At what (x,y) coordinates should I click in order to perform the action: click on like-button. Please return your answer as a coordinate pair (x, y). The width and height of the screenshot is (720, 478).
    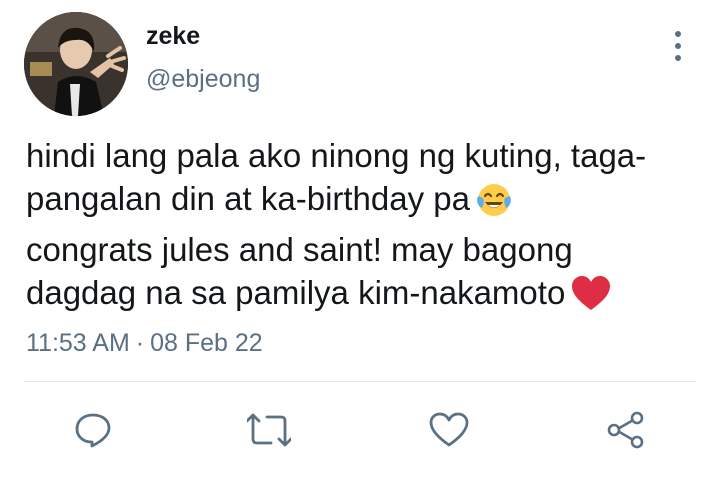
    Looking at the image, I should click on (449, 430).